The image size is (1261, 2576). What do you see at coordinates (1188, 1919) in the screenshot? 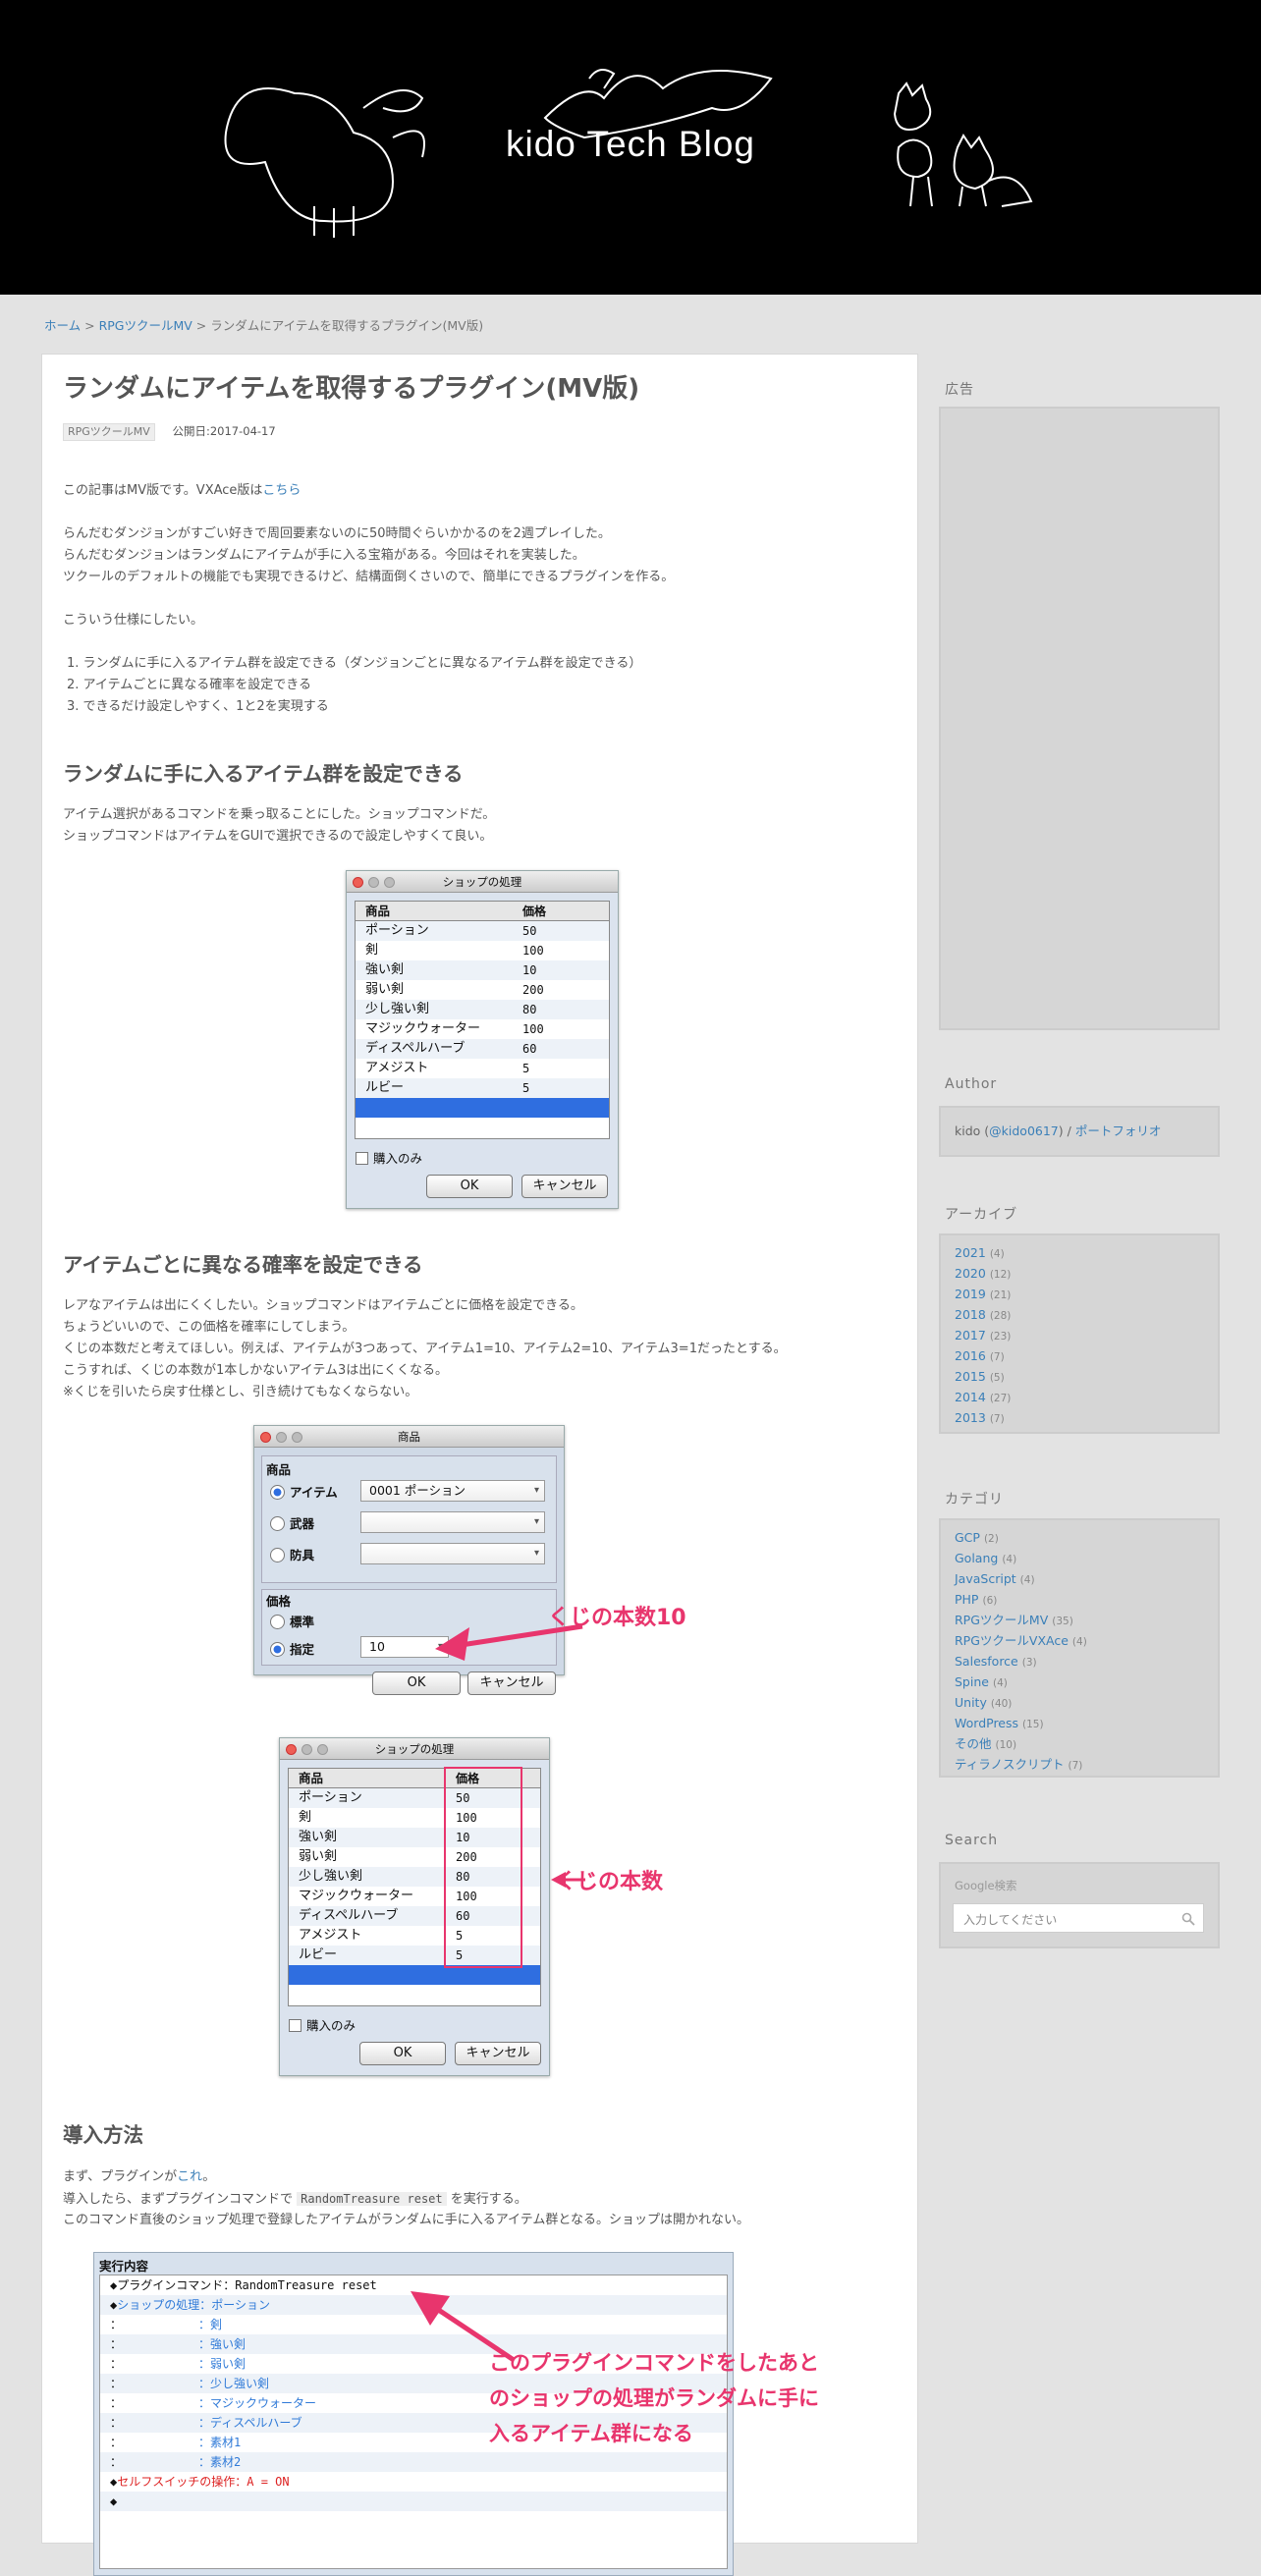
I see `search-icon` at bounding box center [1188, 1919].